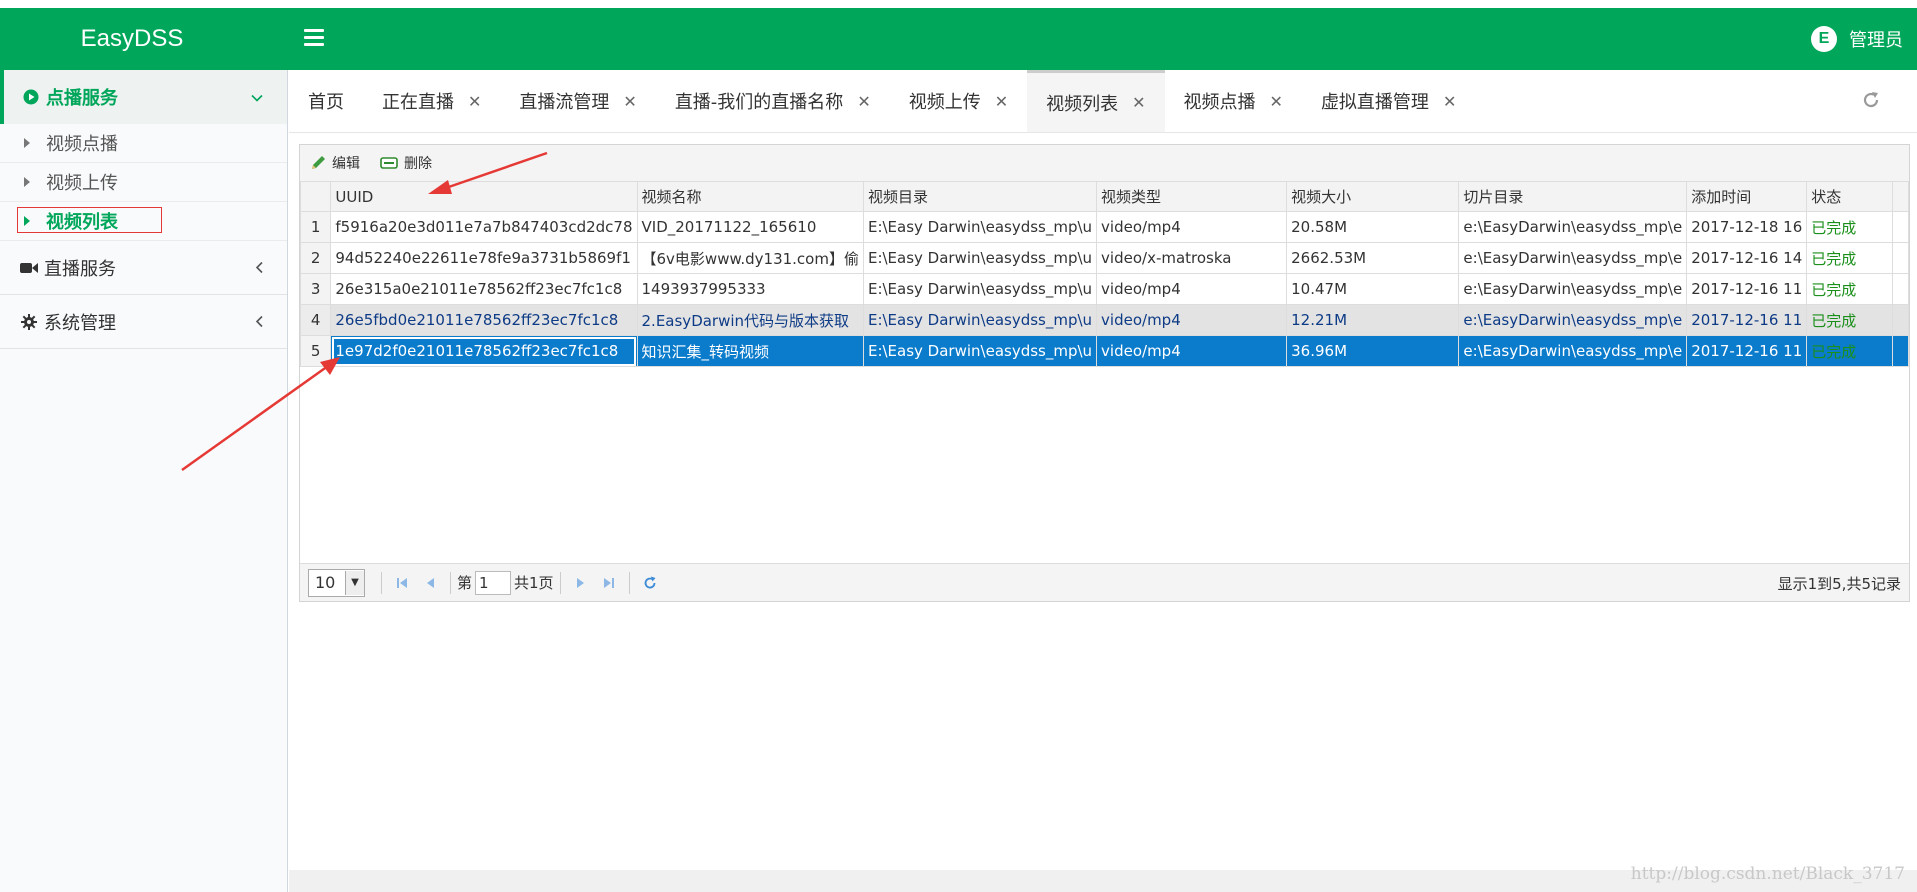  What do you see at coordinates (750, 227) in the screenshot?
I see `cell-name: VID_20171122_165610` at bounding box center [750, 227].